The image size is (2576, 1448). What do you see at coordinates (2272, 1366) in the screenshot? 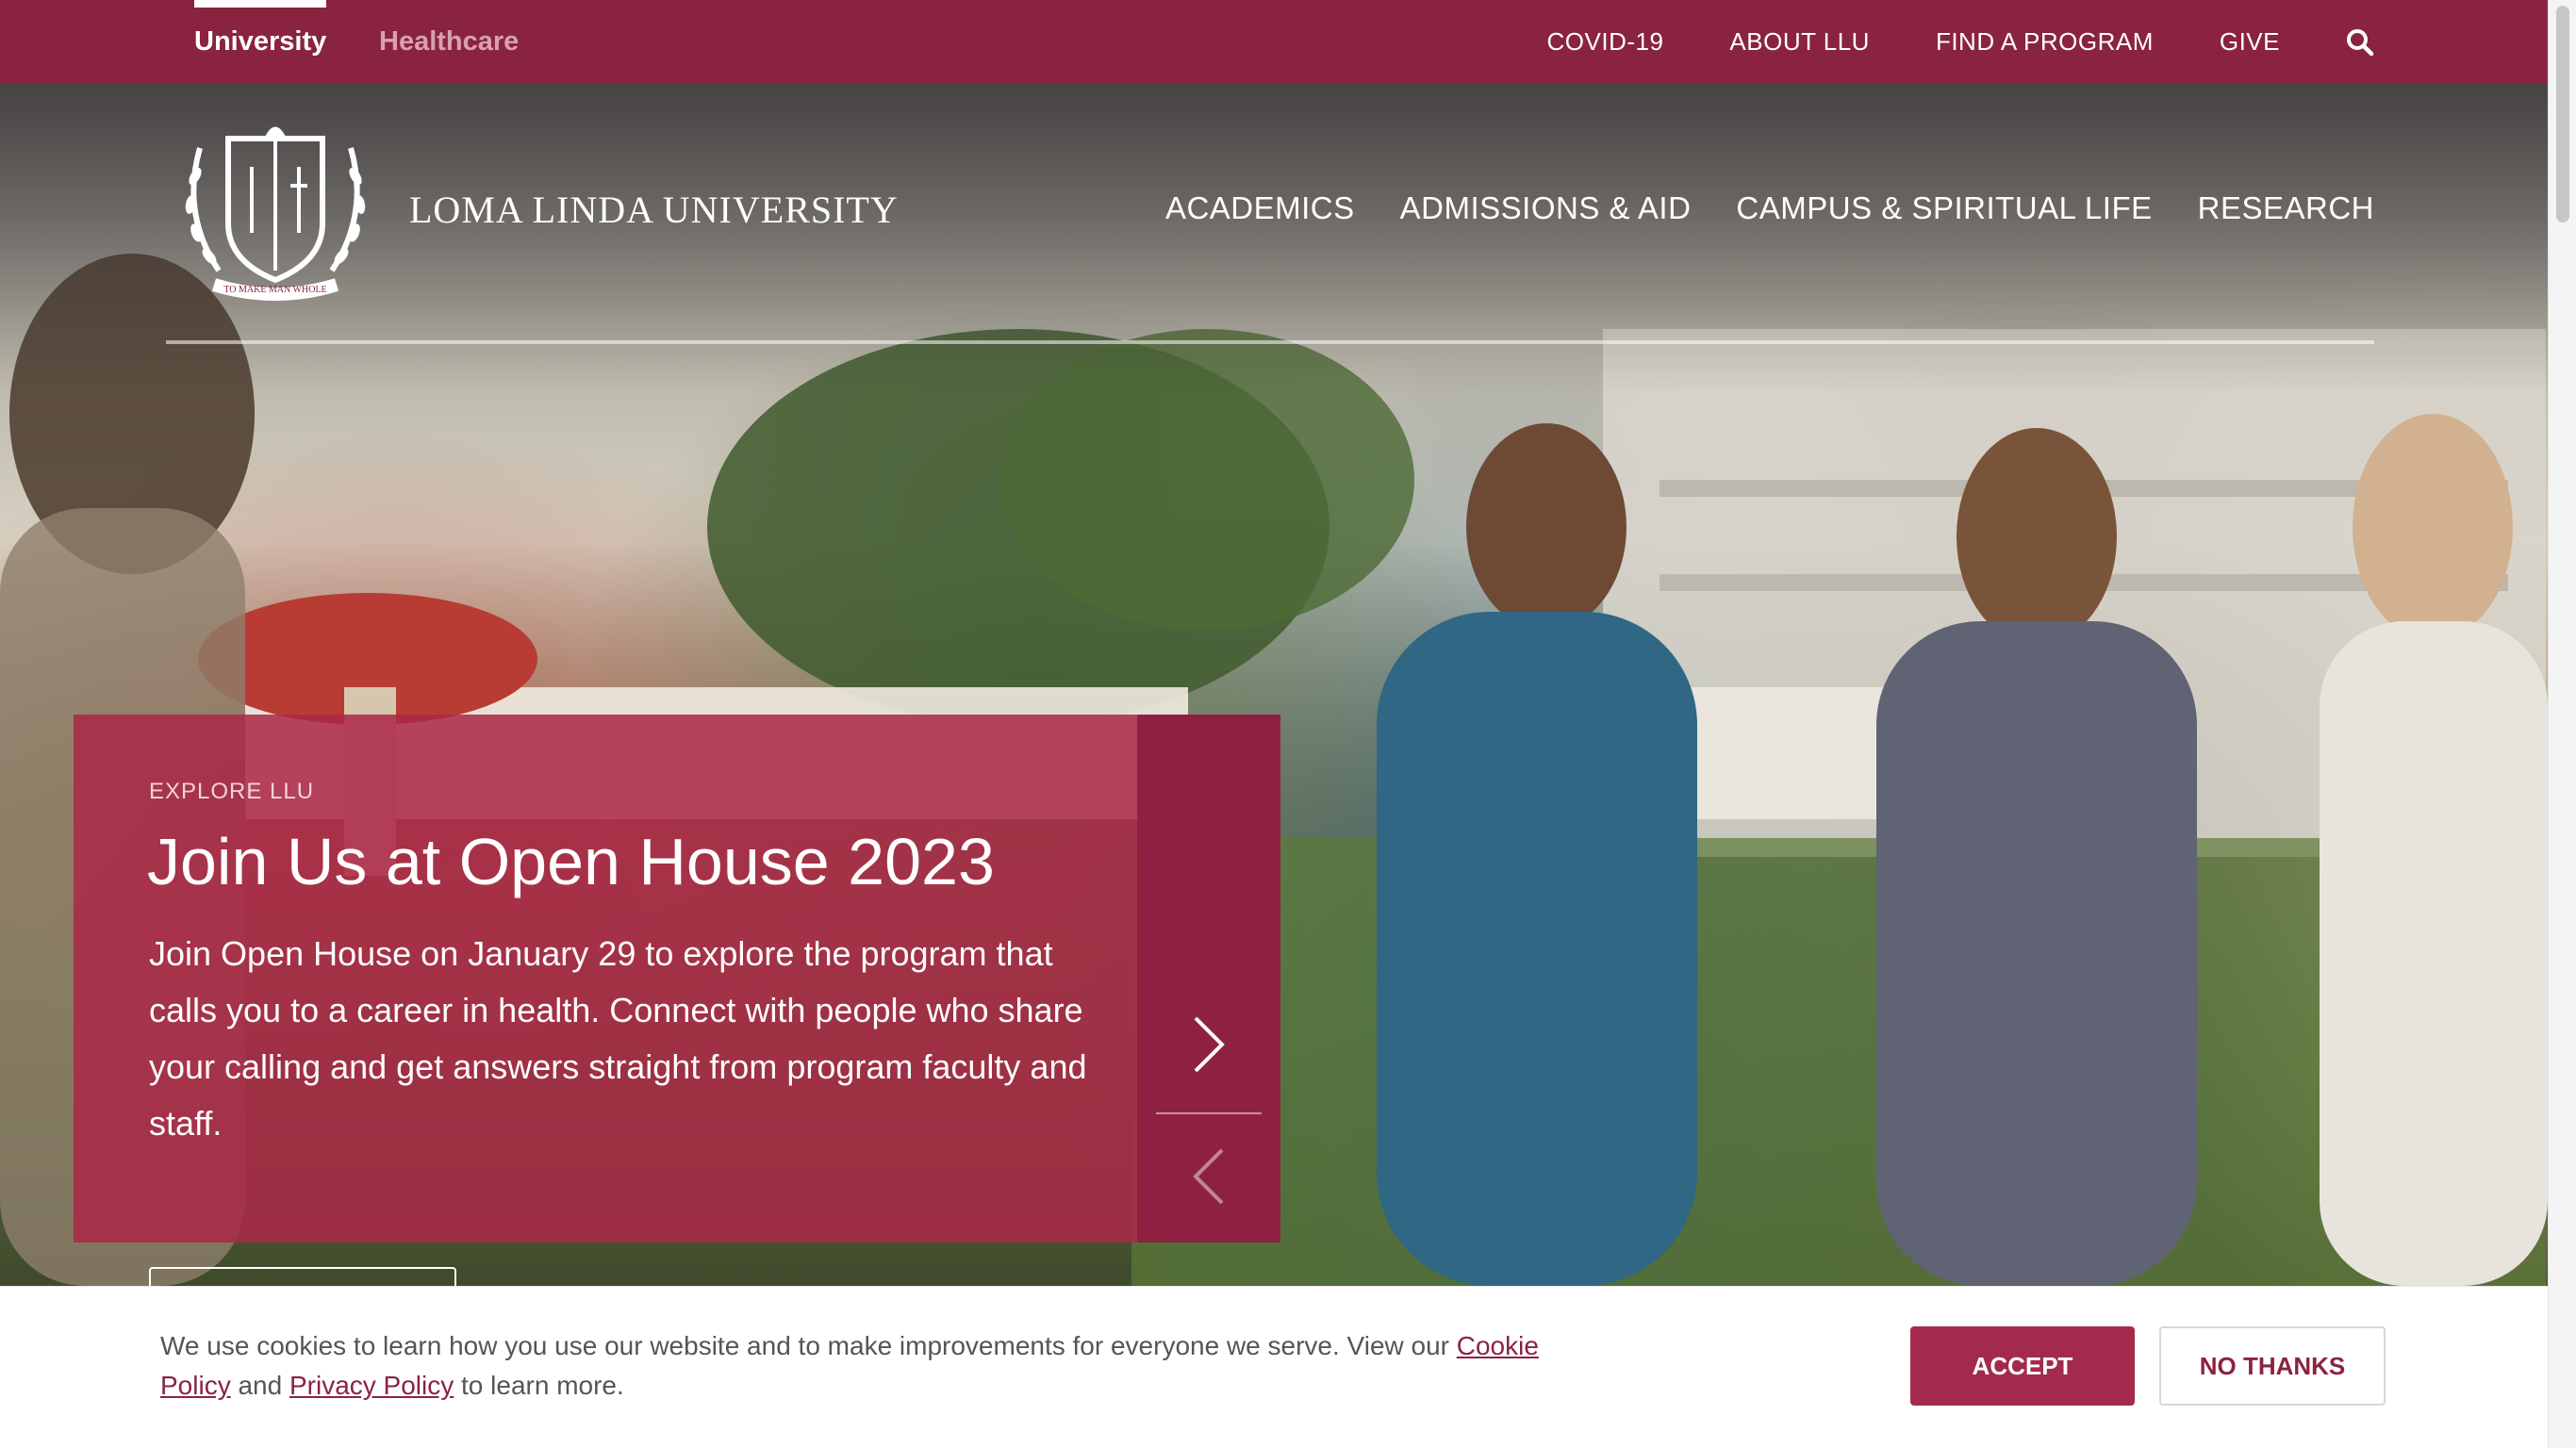
I see `decline-cookies-button: NO THANKS` at bounding box center [2272, 1366].